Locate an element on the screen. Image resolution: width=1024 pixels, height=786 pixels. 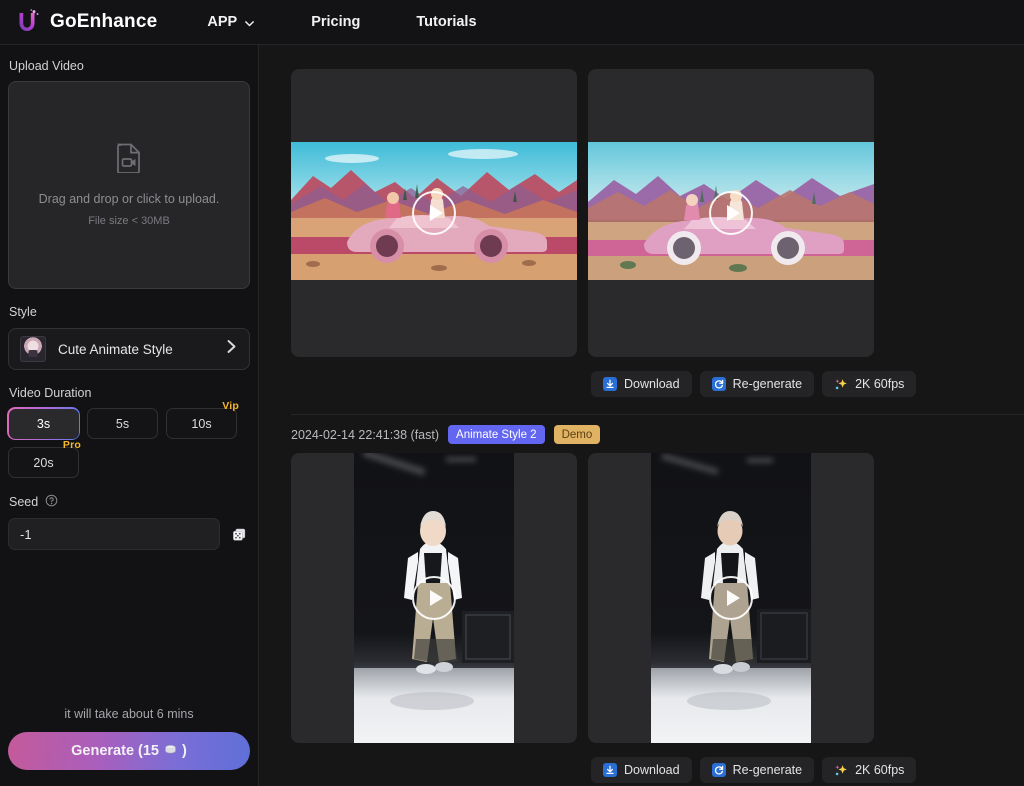
style-section-label: Style is located at coordinates (23, 312).